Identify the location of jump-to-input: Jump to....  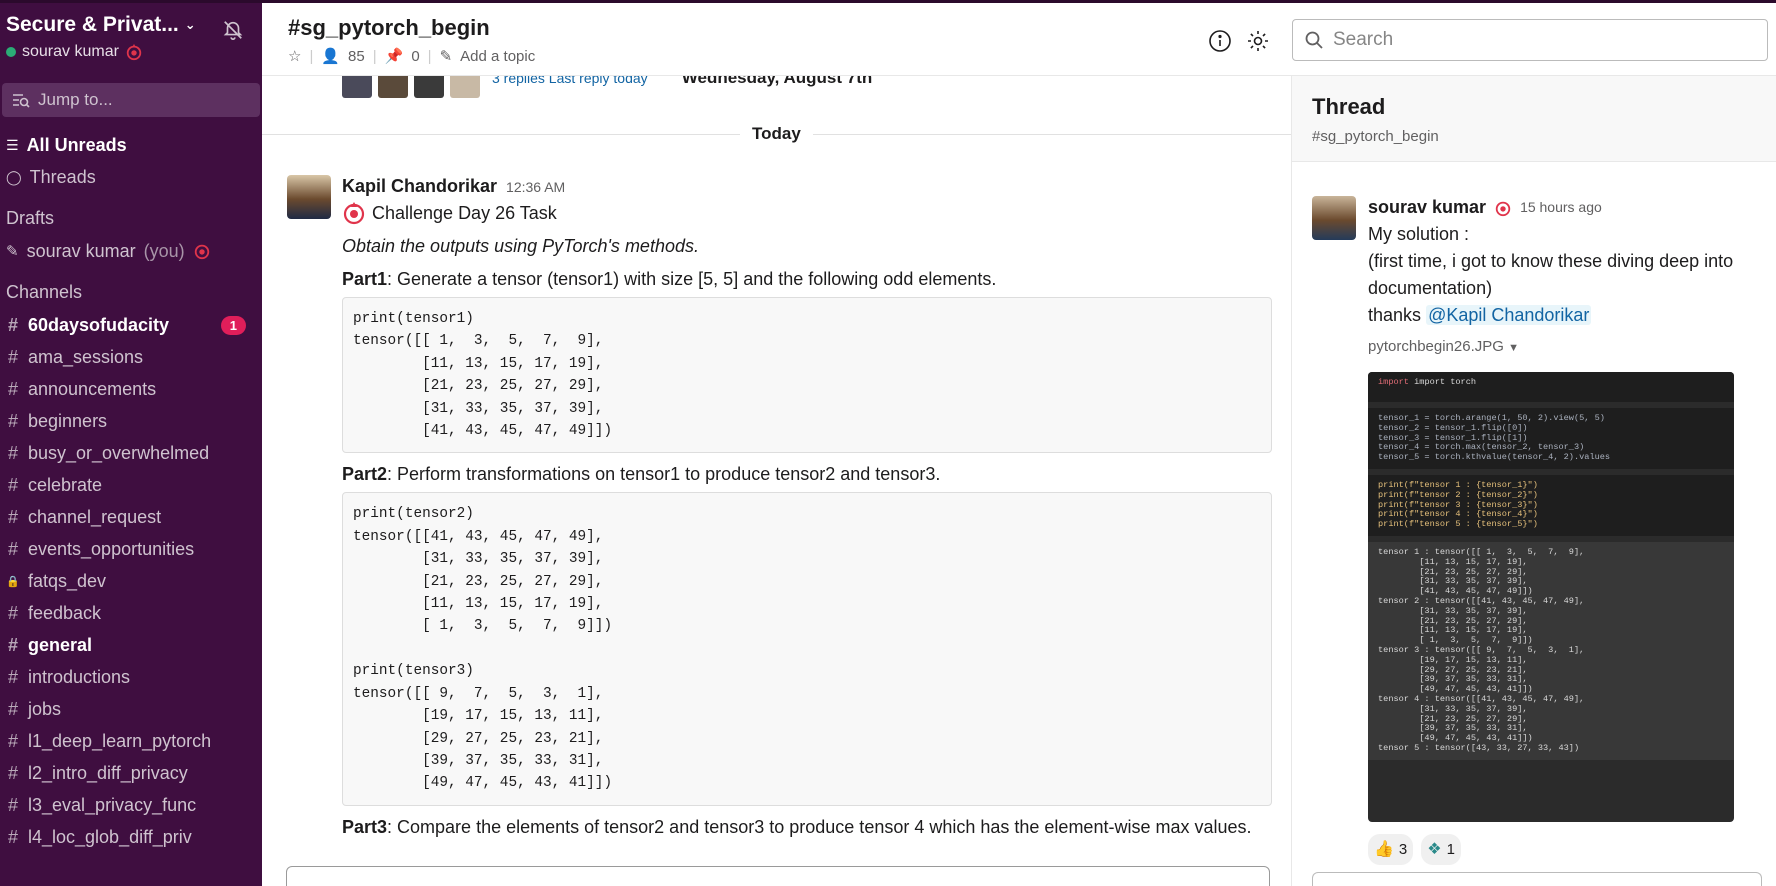
(131, 100).